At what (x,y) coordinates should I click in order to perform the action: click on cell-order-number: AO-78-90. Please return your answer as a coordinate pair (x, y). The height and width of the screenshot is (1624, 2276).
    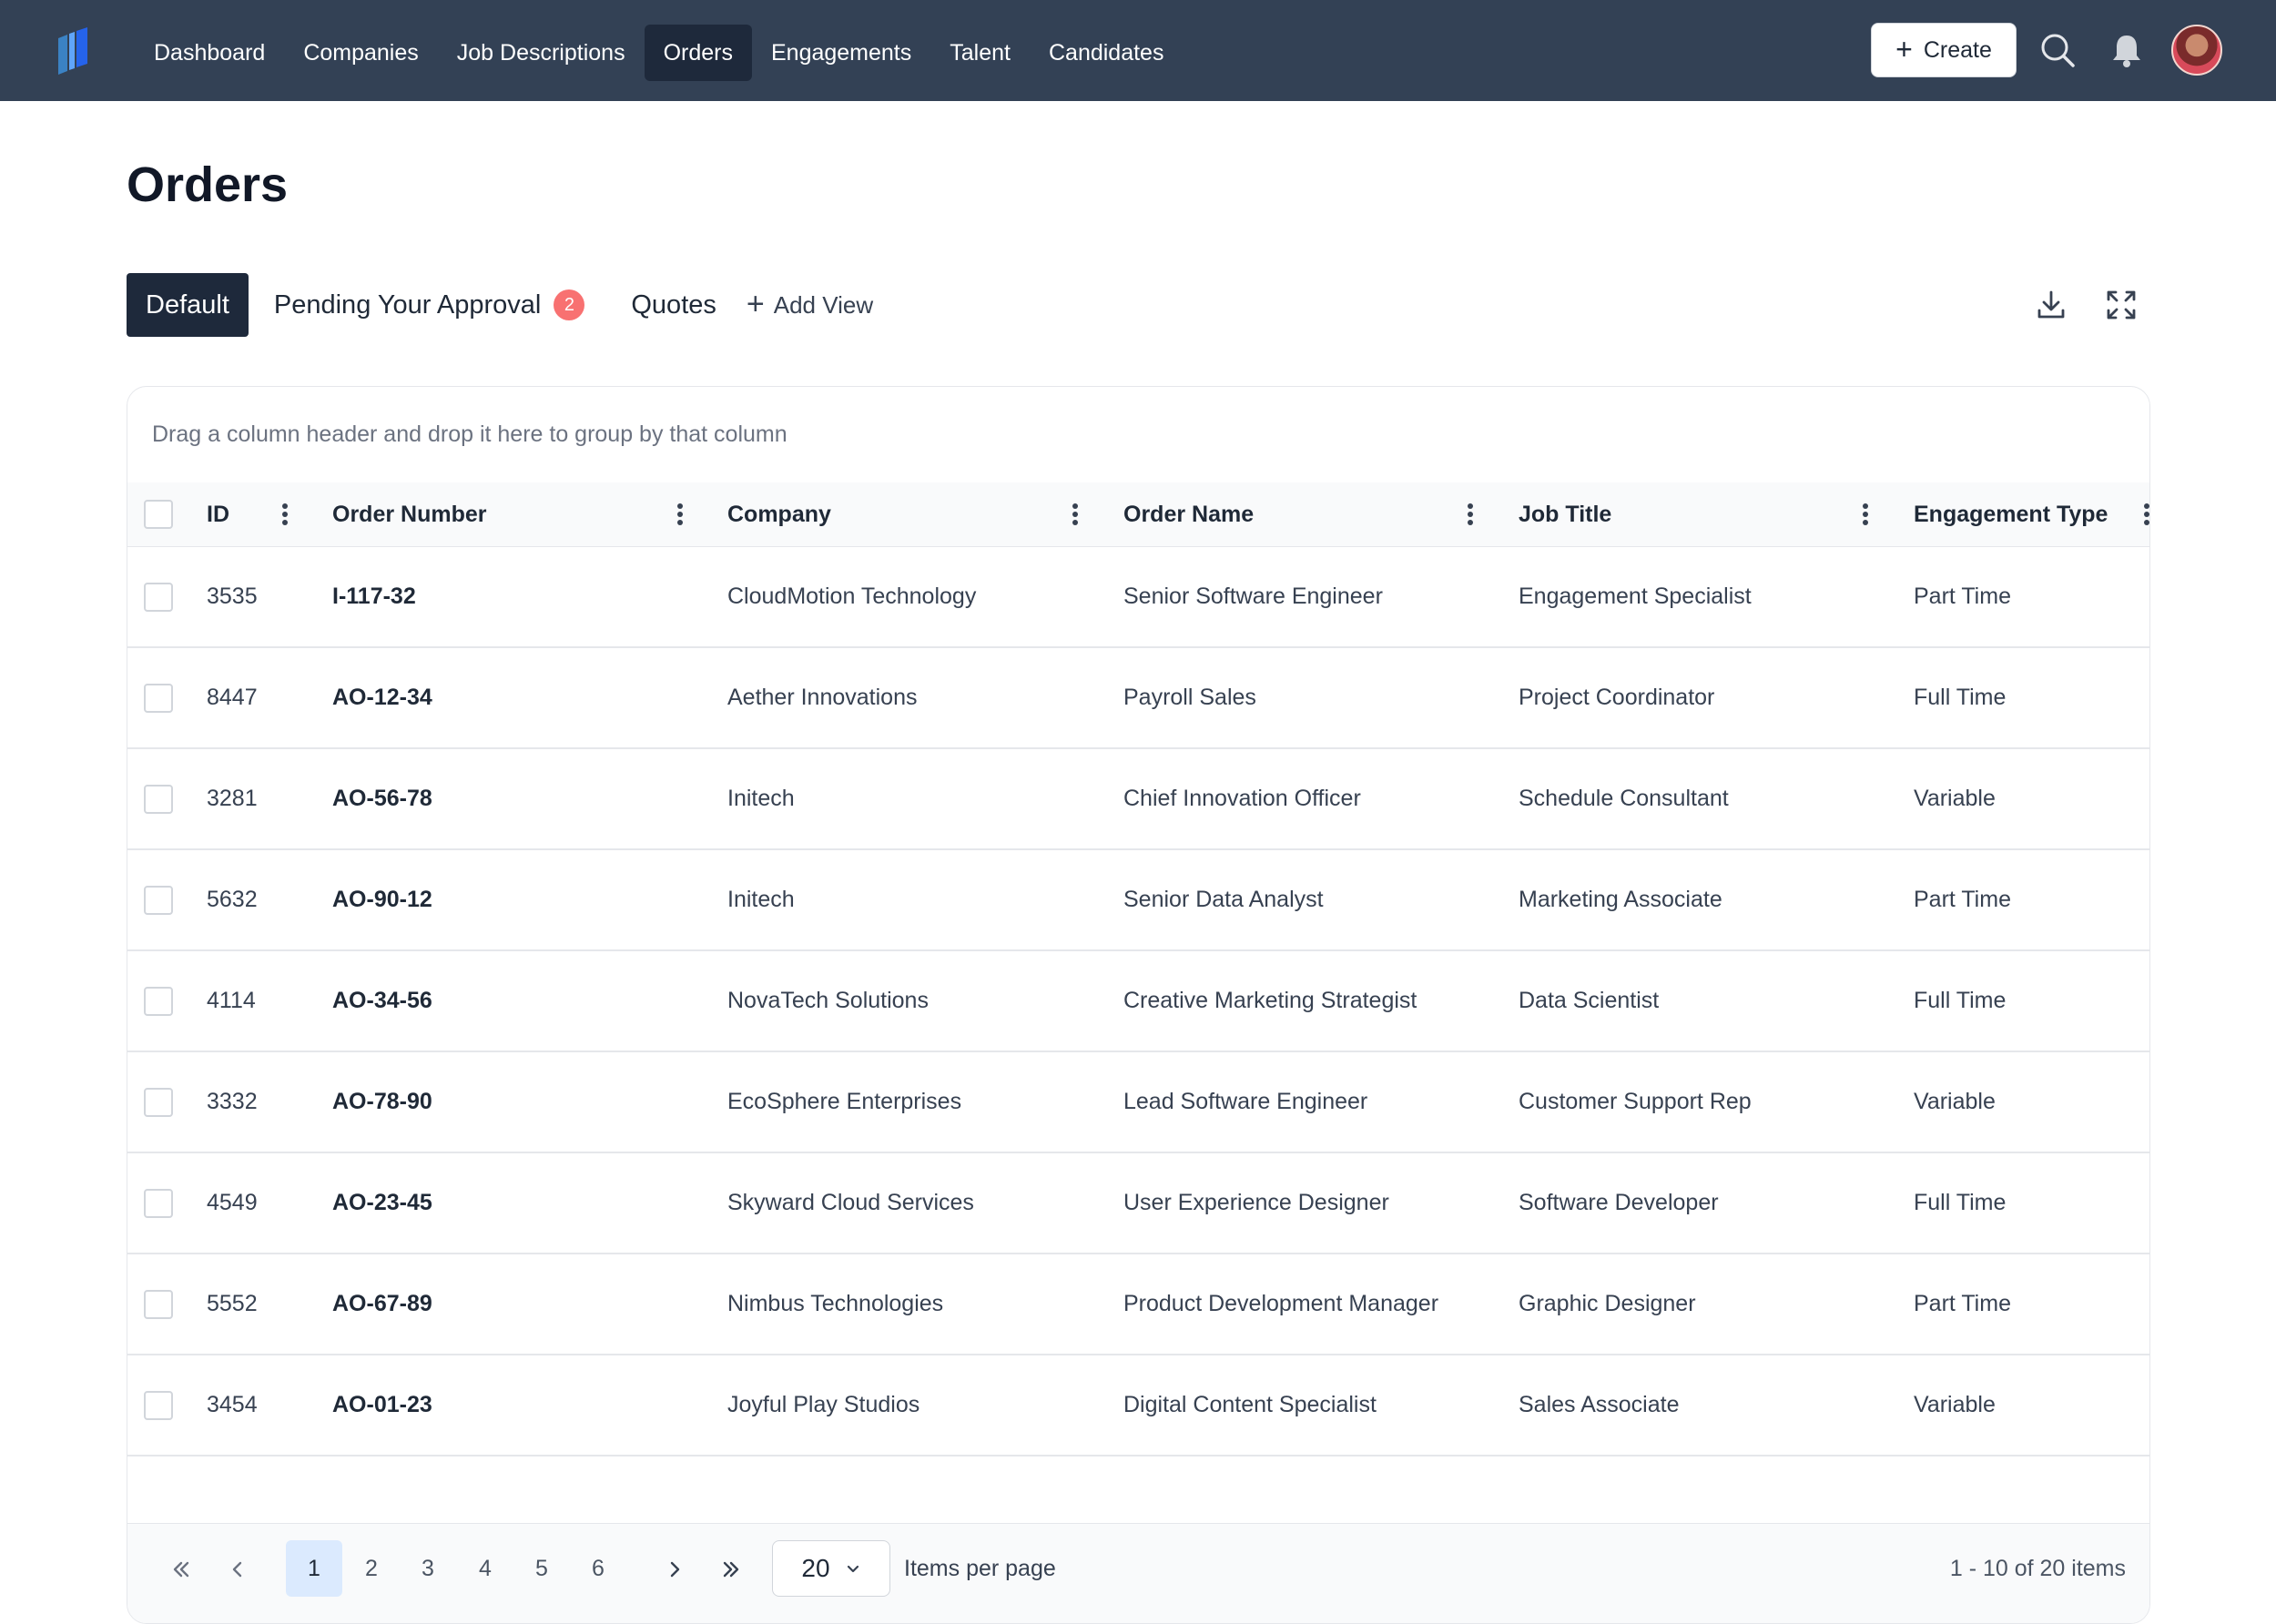
    Looking at the image, I should click on (382, 1102).